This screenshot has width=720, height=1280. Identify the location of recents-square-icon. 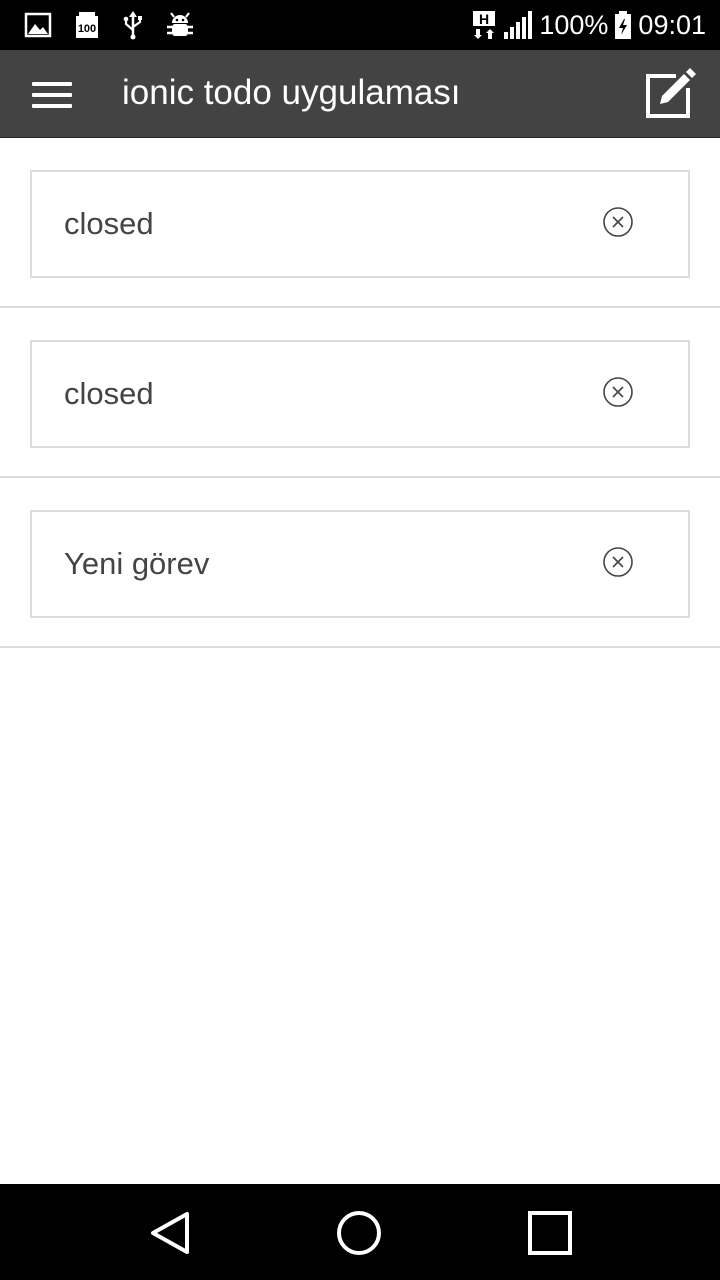
(550, 1233).